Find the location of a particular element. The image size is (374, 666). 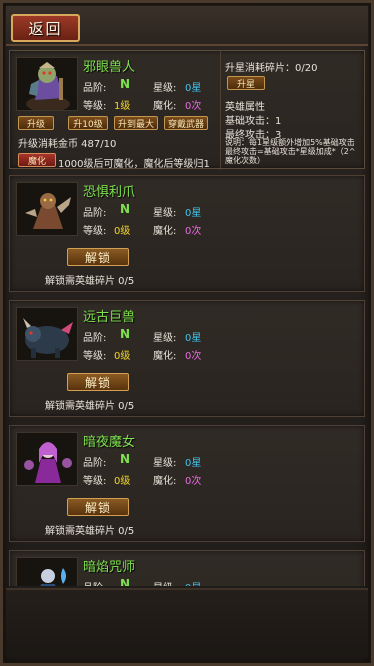

bottom-bar is located at coordinates (187, 623).